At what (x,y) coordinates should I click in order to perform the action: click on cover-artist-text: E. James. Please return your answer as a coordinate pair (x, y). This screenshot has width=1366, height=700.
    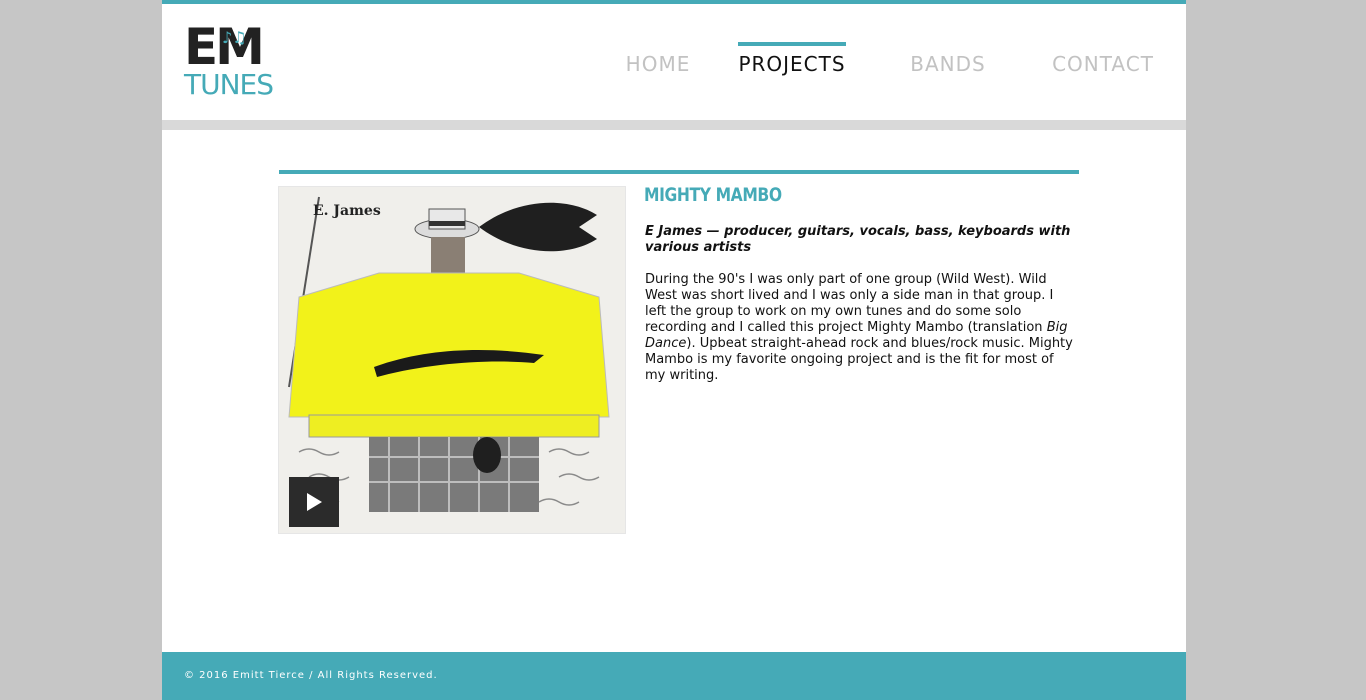
    Looking at the image, I should click on (347, 211).